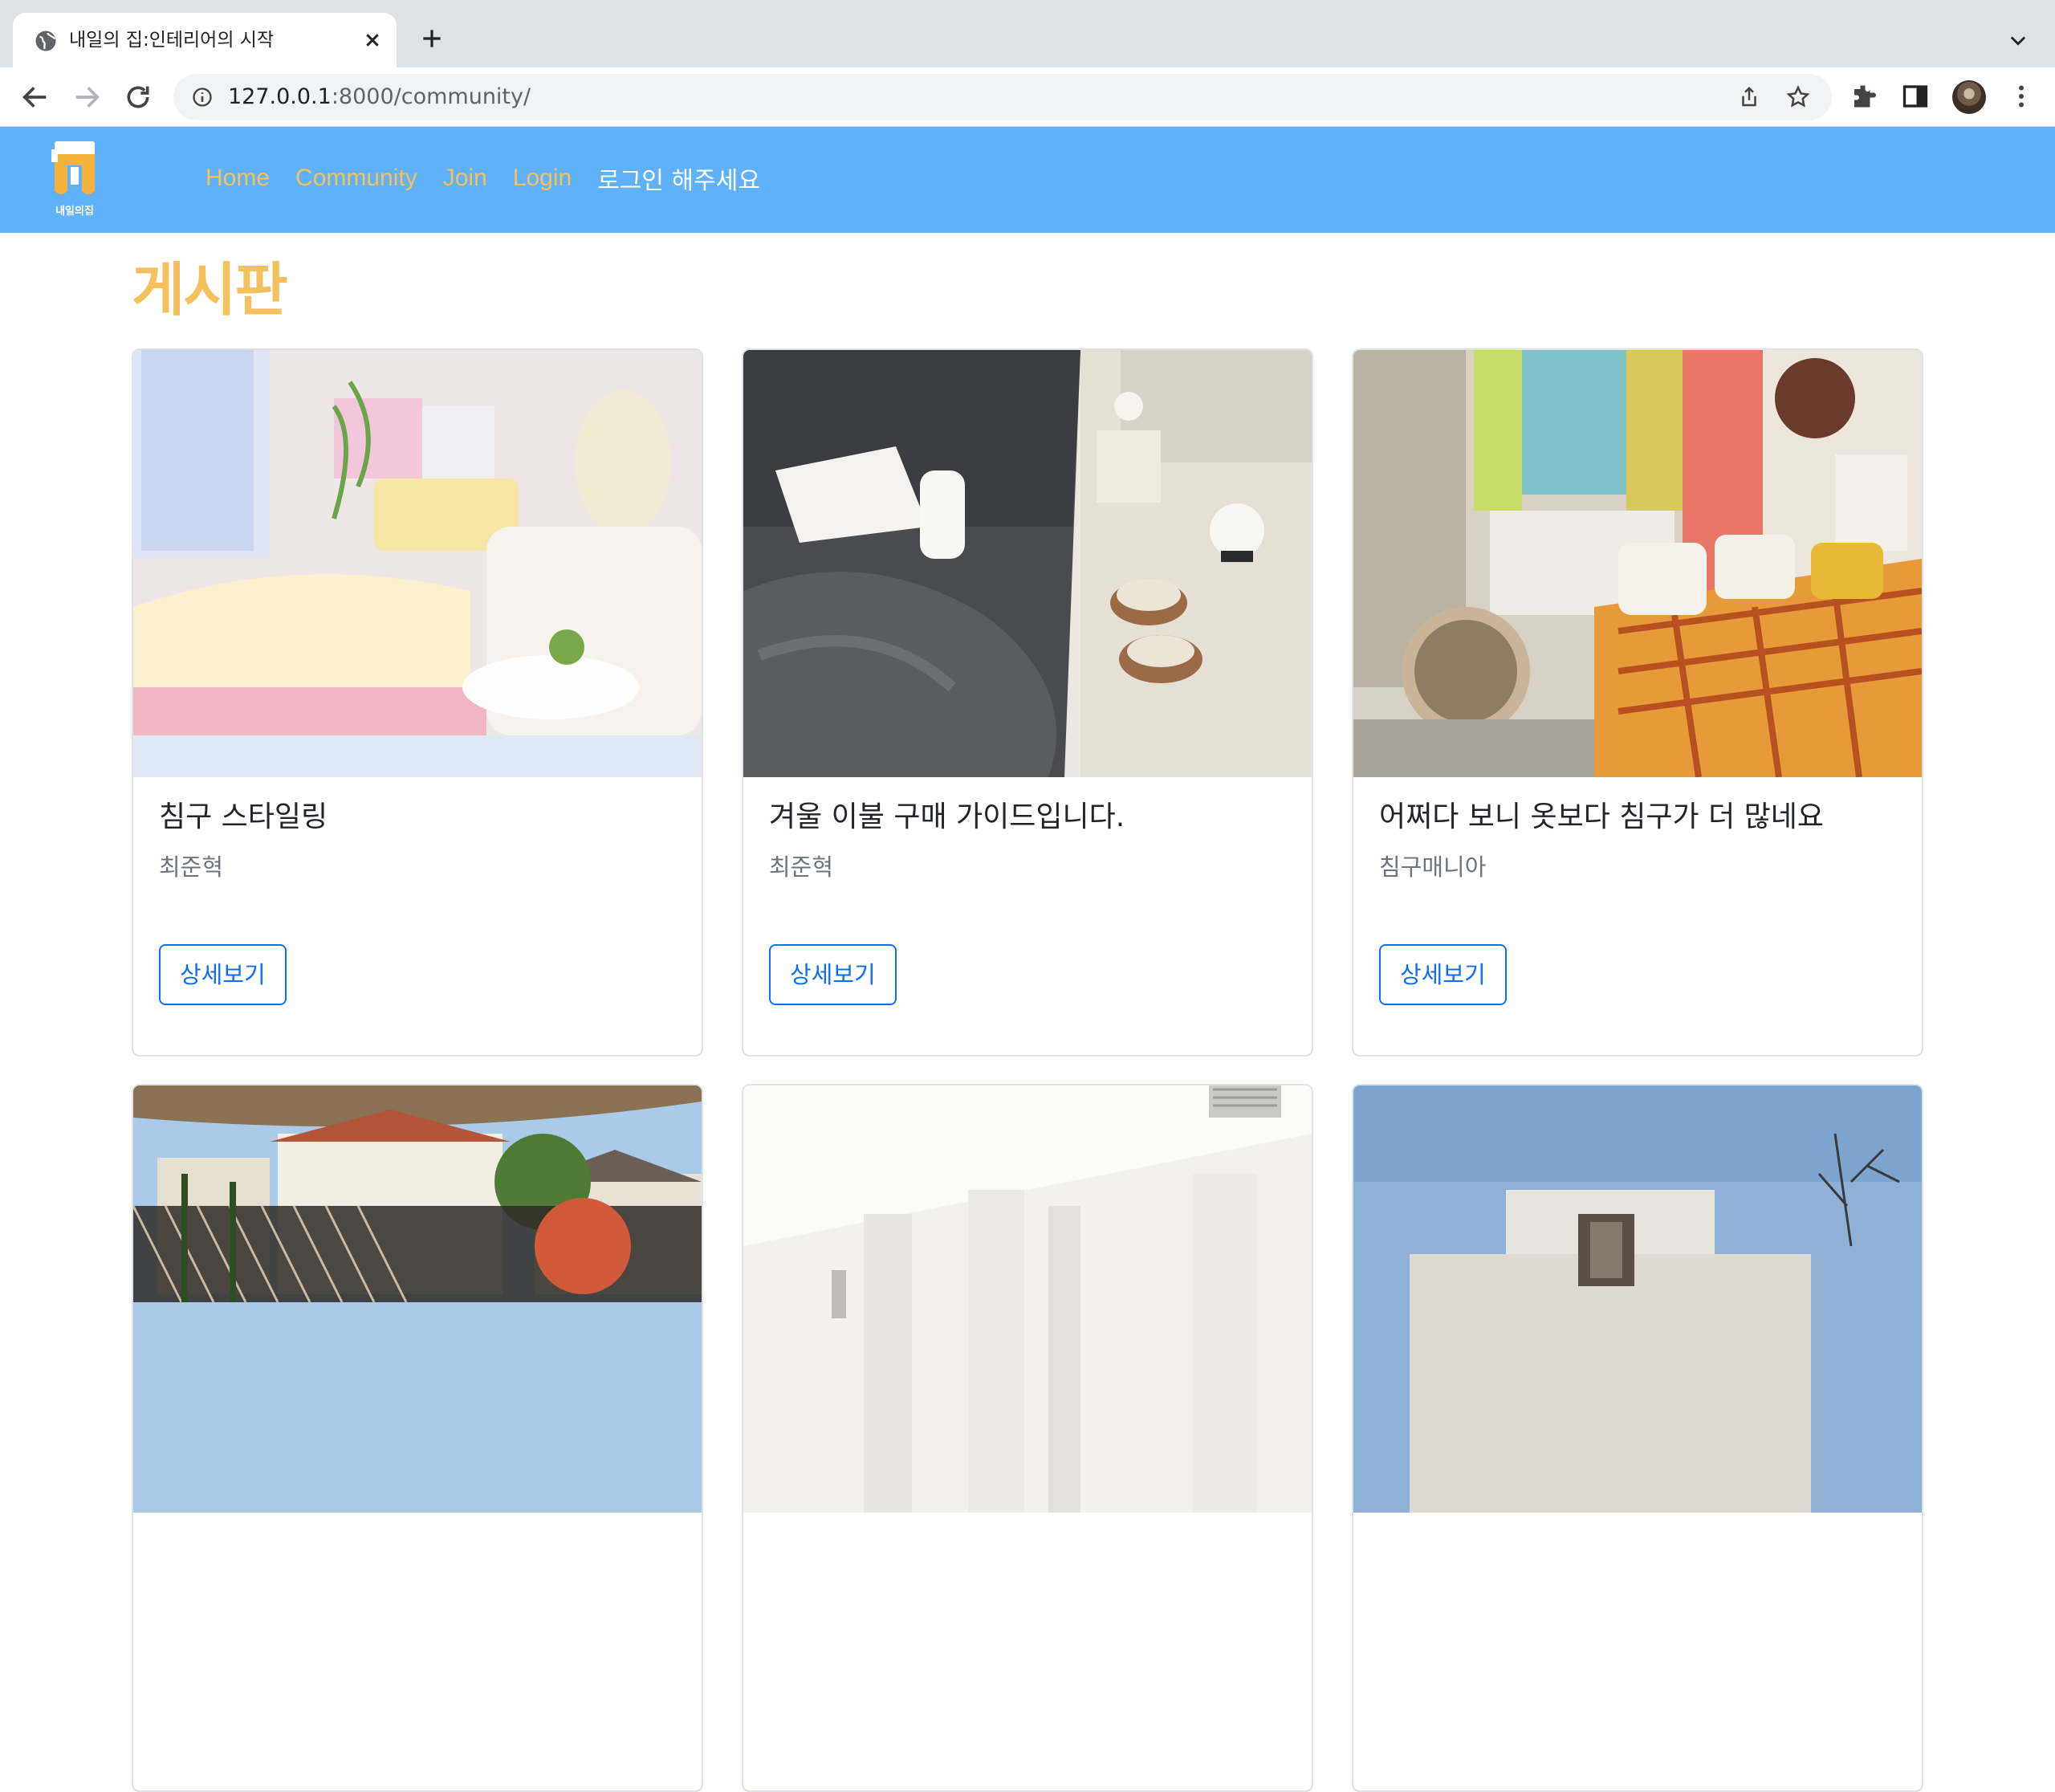 Image resolution: width=2055 pixels, height=1792 pixels. I want to click on forward-arrow-icon, so click(87, 97).